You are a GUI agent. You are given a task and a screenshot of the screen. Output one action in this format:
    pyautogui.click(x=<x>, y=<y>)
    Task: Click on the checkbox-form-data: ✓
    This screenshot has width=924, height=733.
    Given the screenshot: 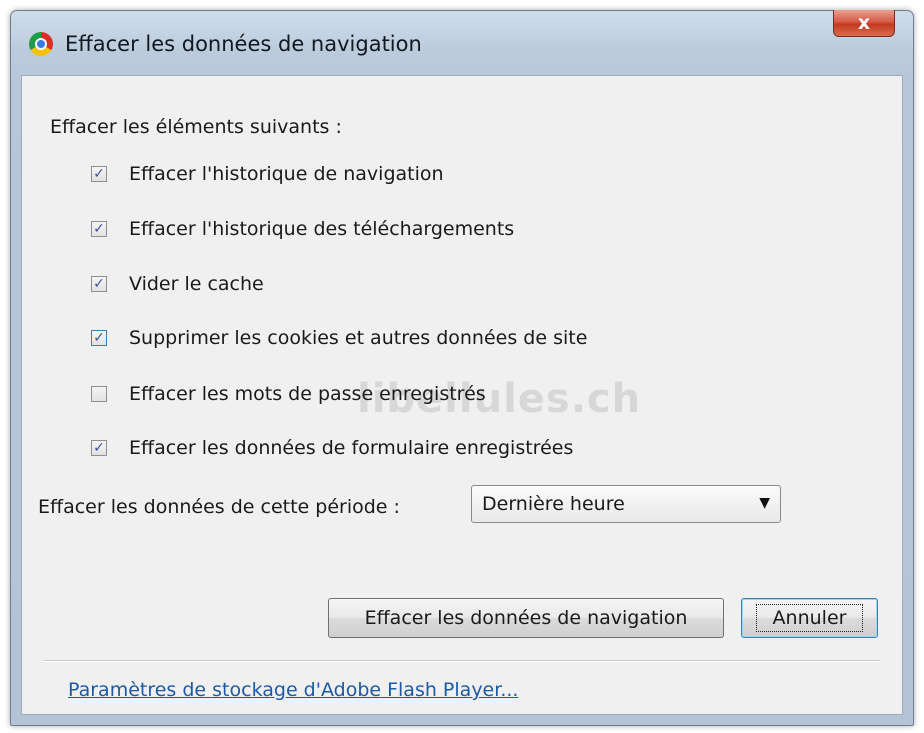 What is the action you would take?
    pyautogui.click(x=99, y=448)
    